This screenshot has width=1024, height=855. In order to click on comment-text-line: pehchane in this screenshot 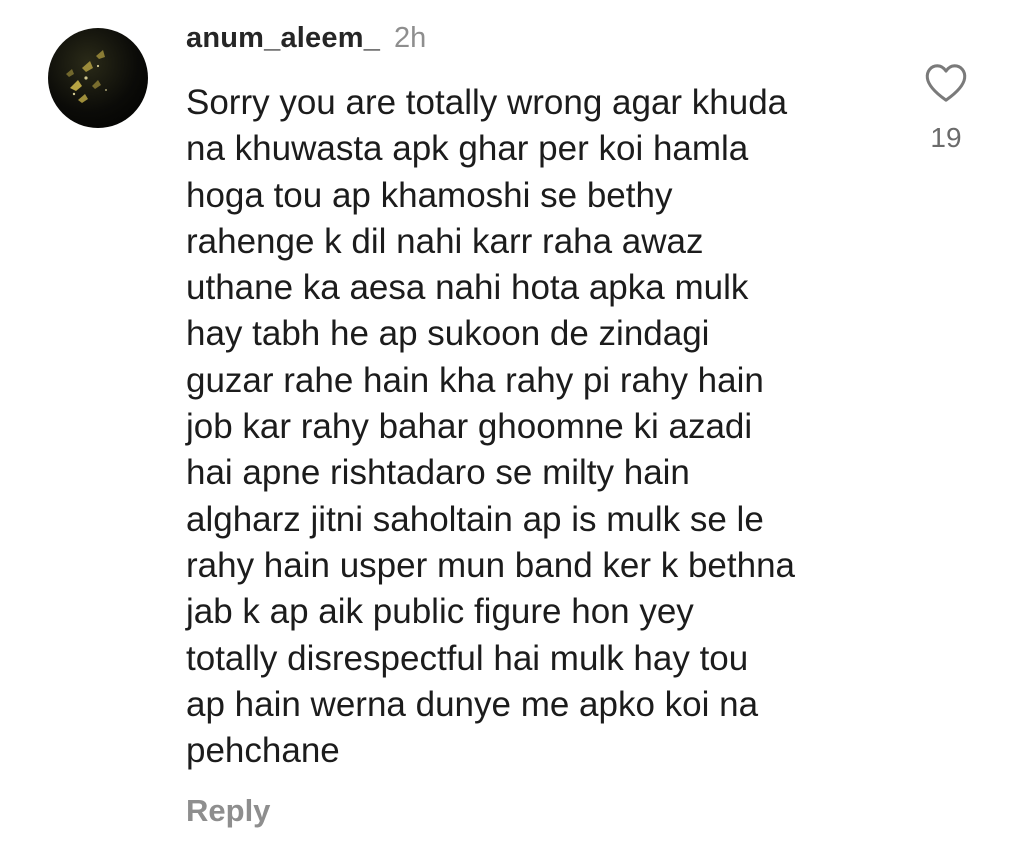, I will do `click(263, 751)`.